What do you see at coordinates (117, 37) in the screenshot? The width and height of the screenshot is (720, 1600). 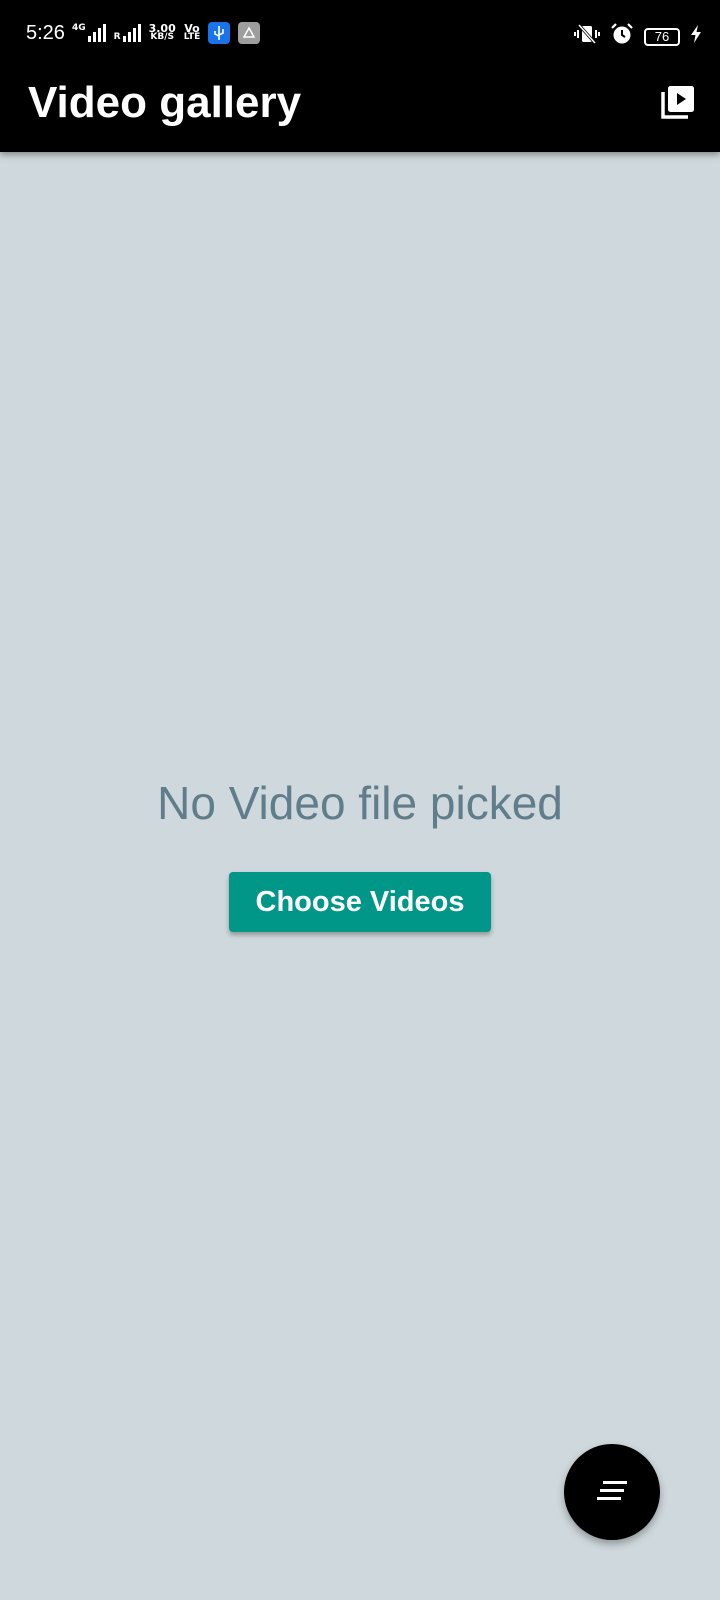 I see `network-r-label: R` at bounding box center [117, 37].